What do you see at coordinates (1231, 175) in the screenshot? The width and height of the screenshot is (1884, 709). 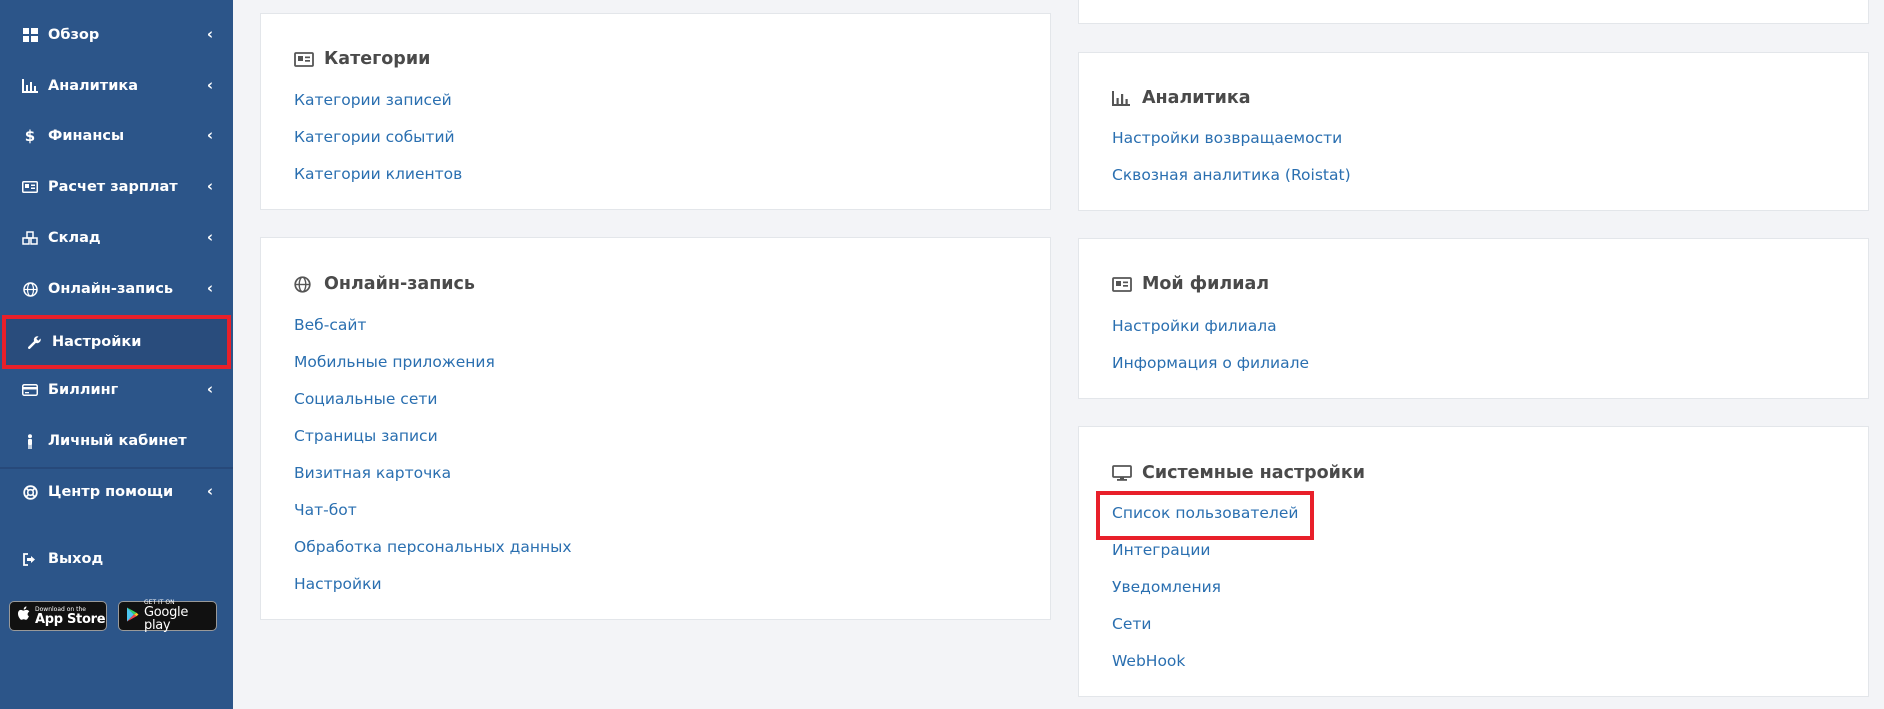 I see `link-roistat-analytics: Сквозная аналитика (Roistat)` at bounding box center [1231, 175].